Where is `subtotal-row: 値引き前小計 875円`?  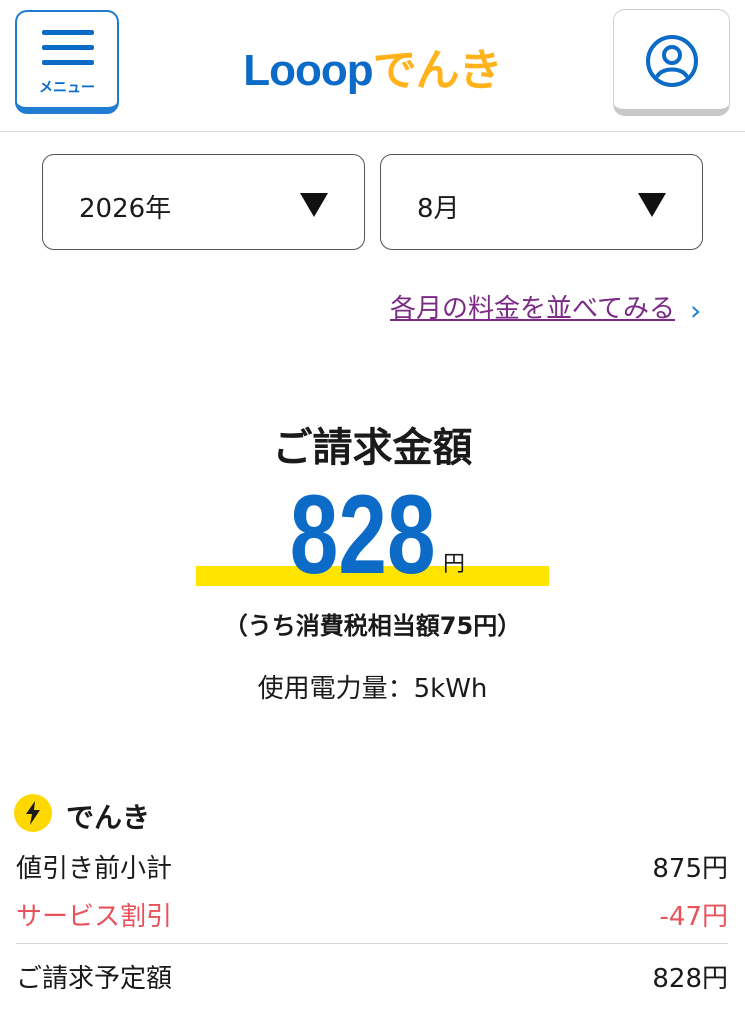 subtotal-row: 値引き前小計 875円 is located at coordinates (372, 868).